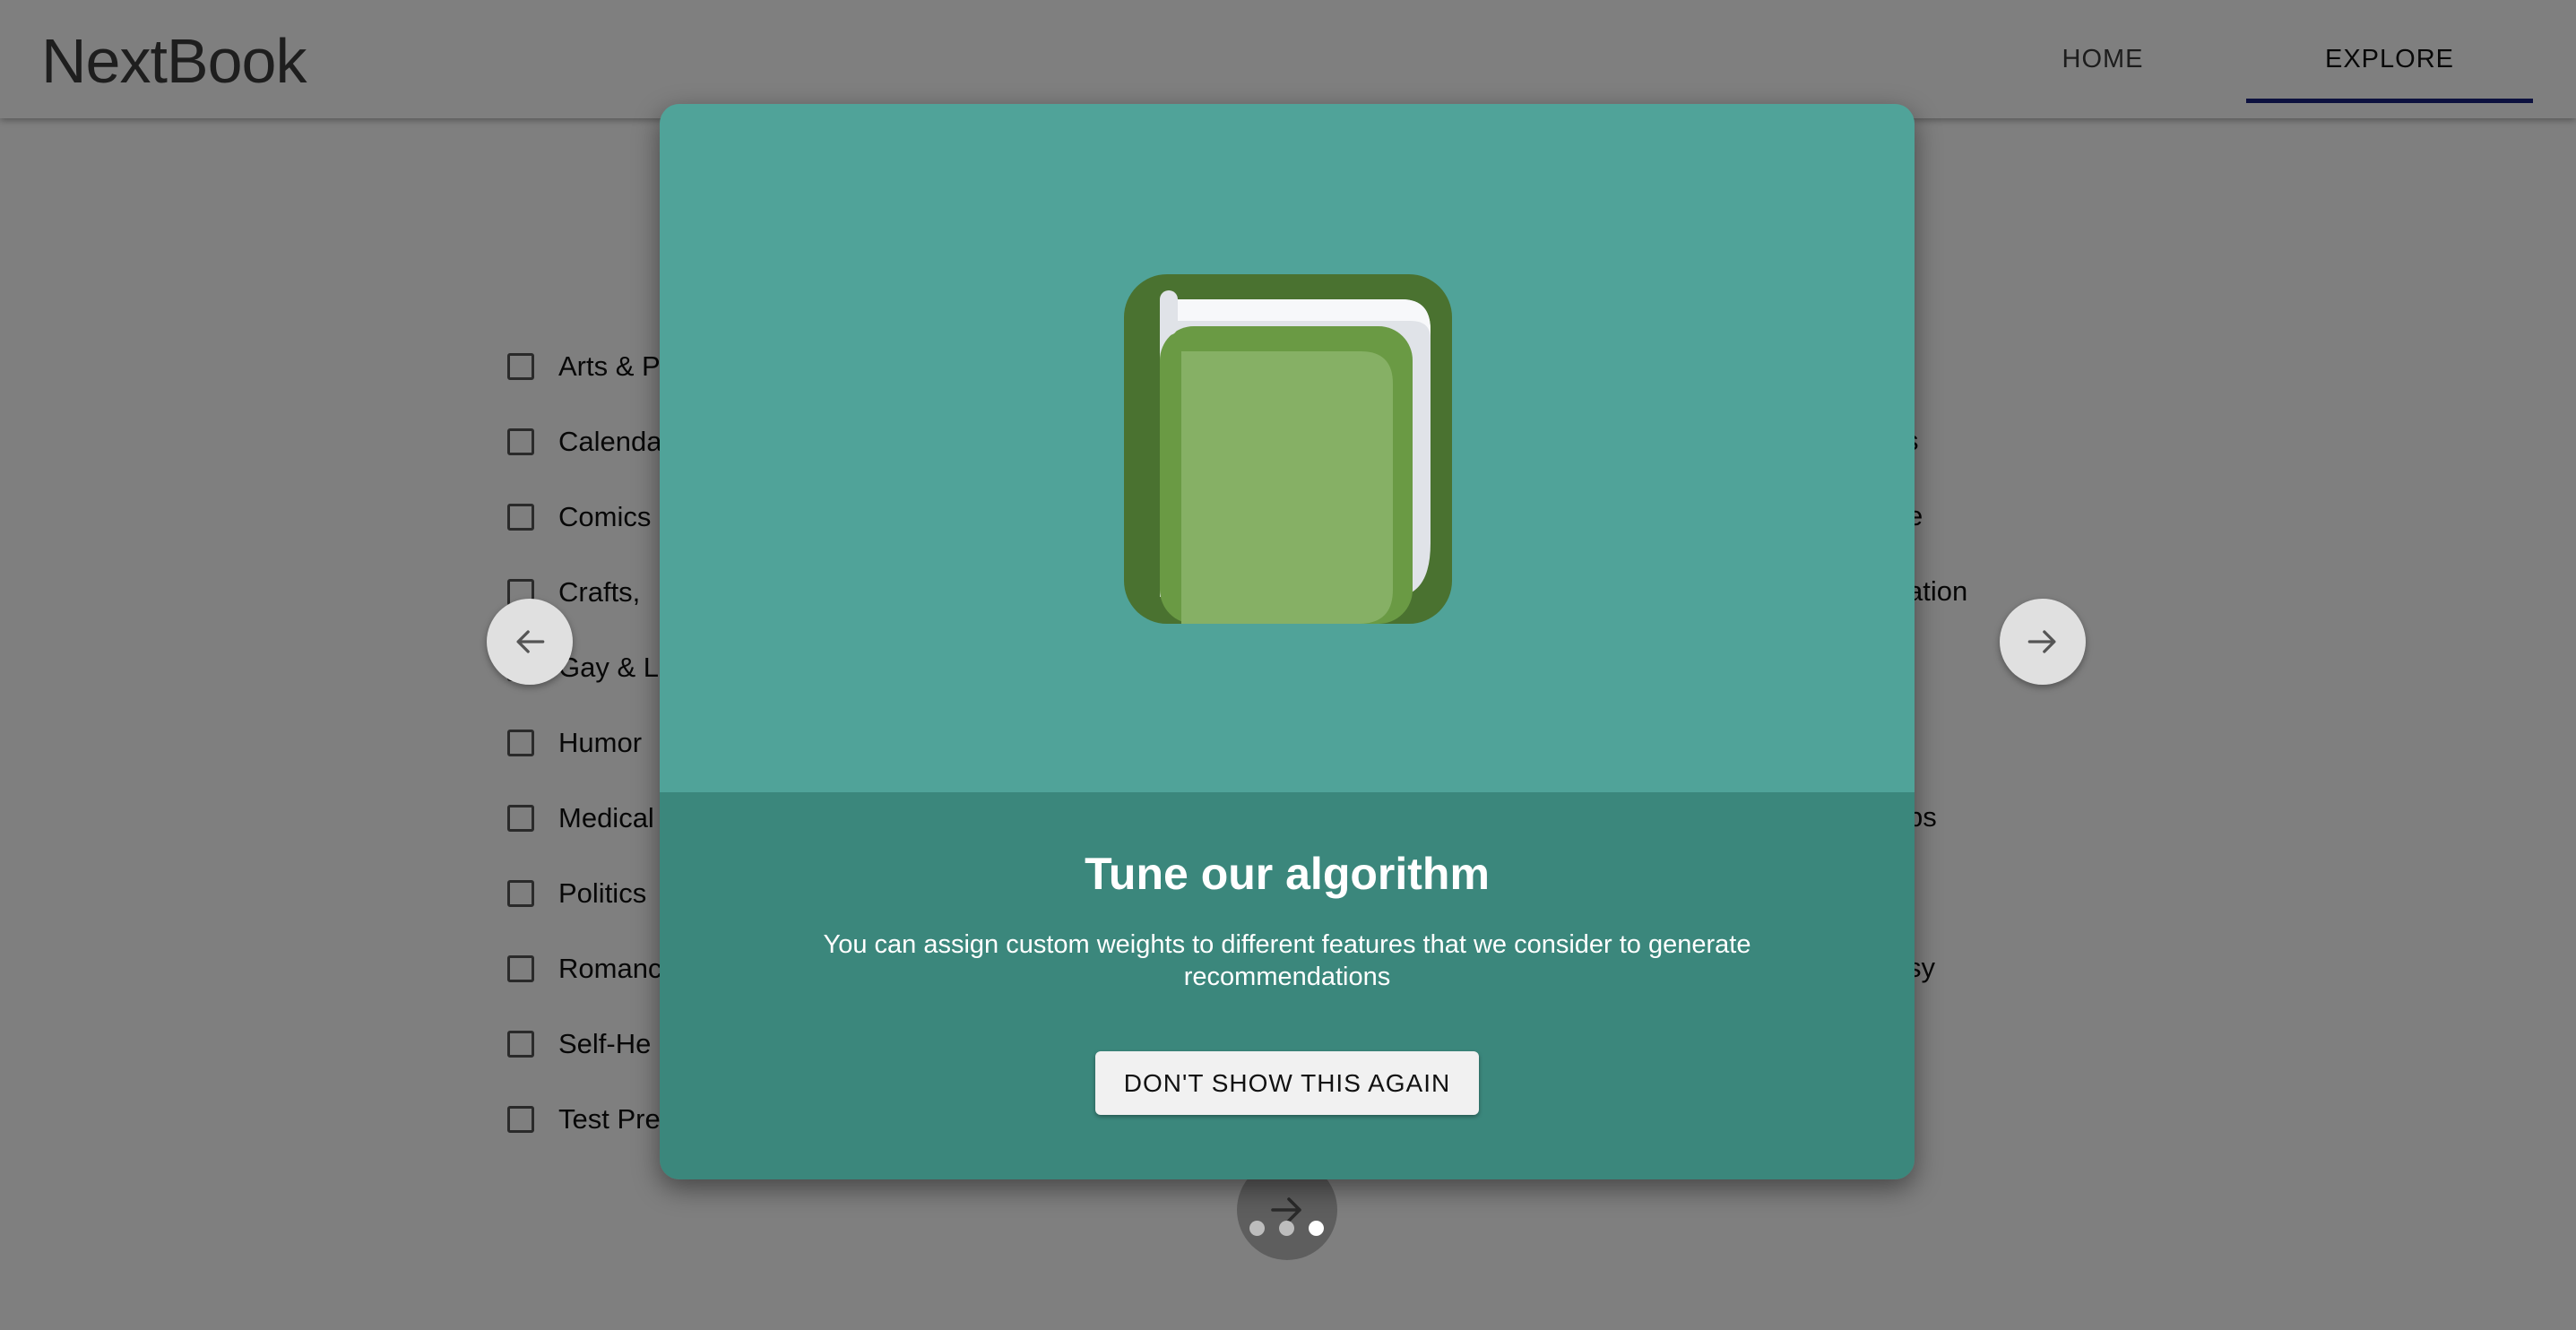 This screenshot has width=2576, height=1330. I want to click on previous-slide-button, so click(530, 642).